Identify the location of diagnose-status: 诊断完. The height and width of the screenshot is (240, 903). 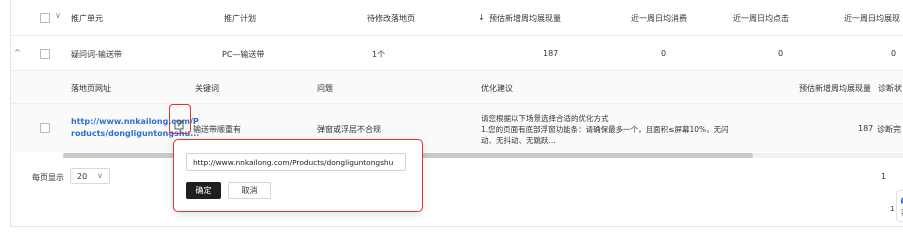
(889, 129).